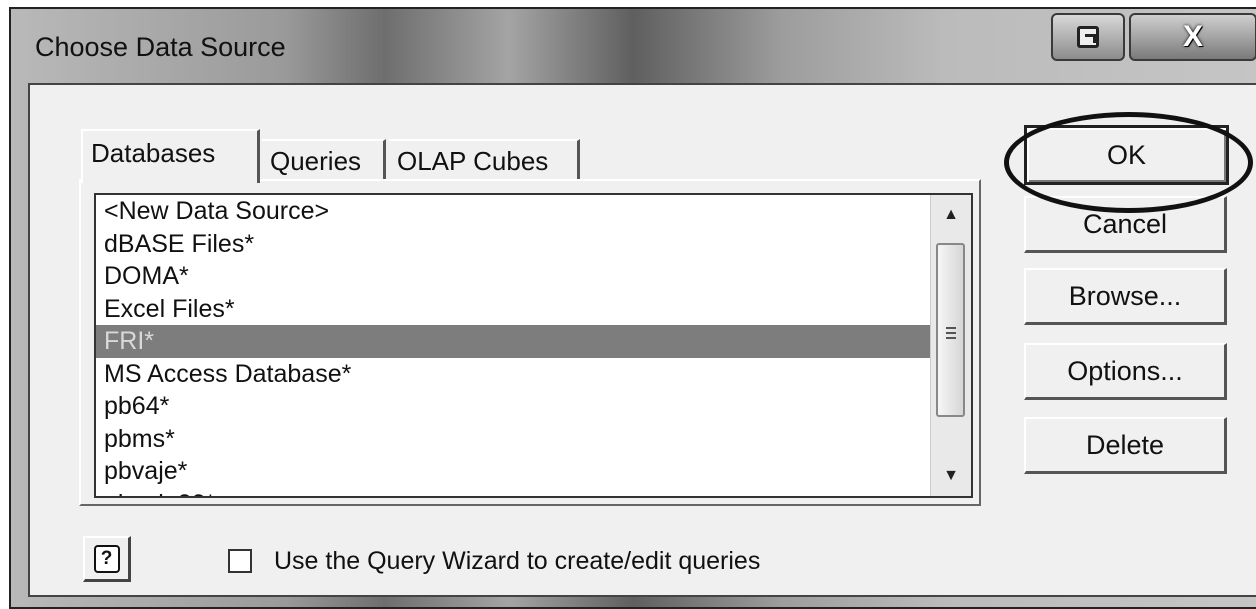 This screenshot has width=1256, height=609. What do you see at coordinates (1126, 155) in the screenshot?
I see `ok-button: OK` at bounding box center [1126, 155].